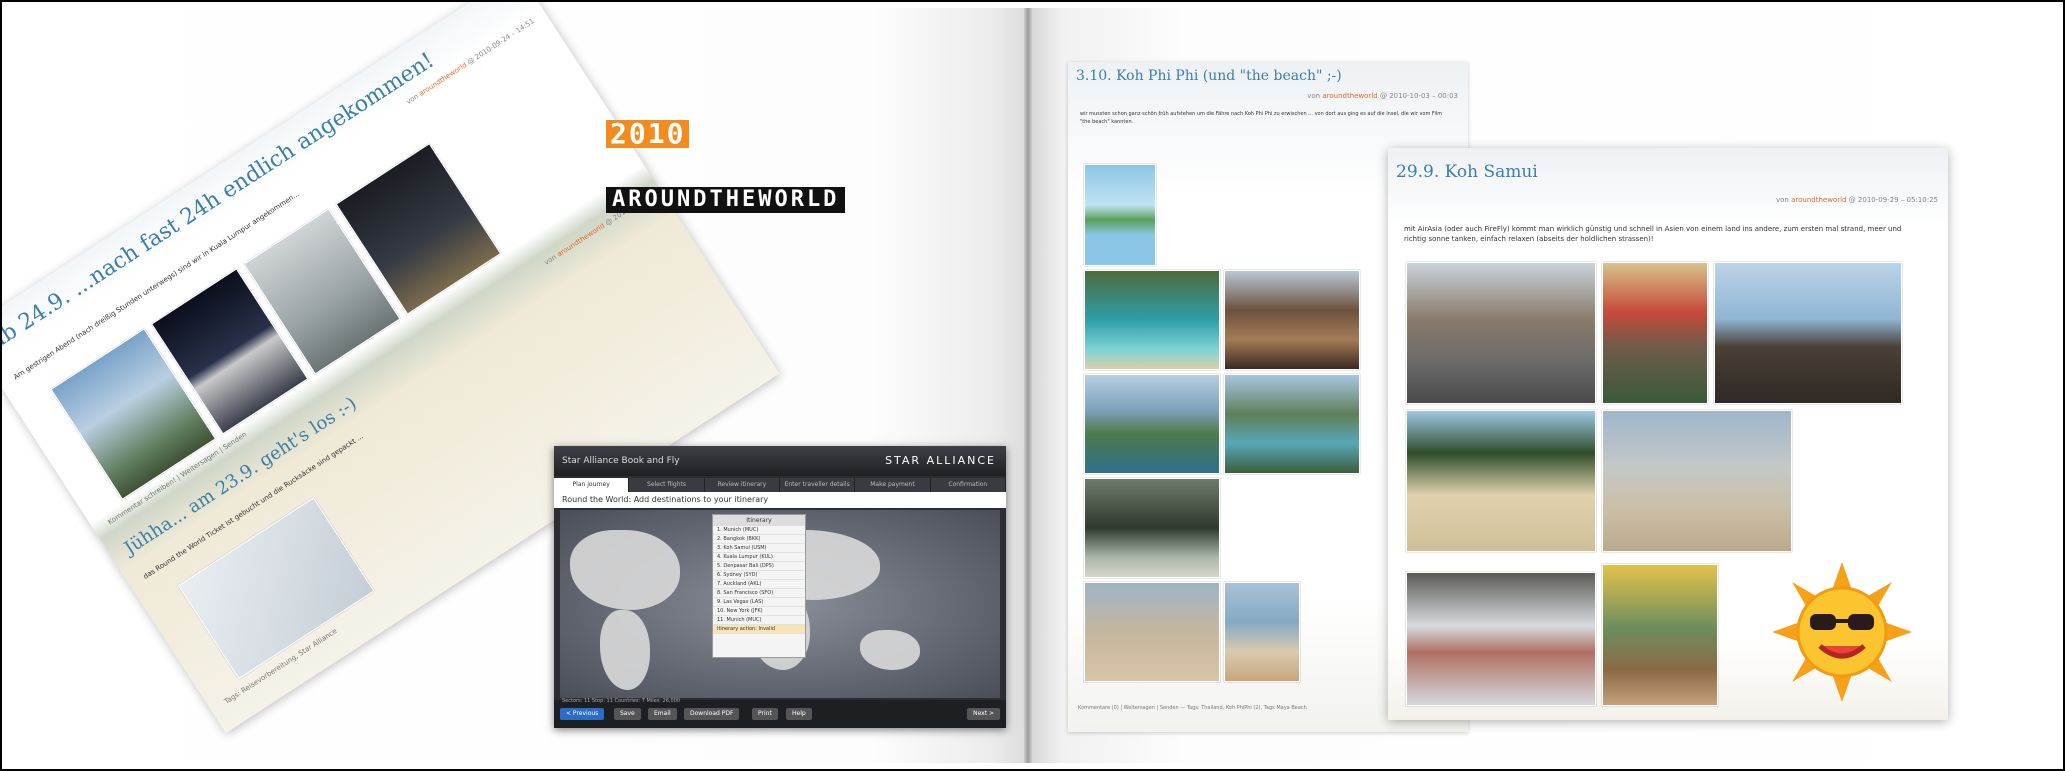  I want to click on itinerary-row: 8. San Francisco (SFO), so click(759, 593).